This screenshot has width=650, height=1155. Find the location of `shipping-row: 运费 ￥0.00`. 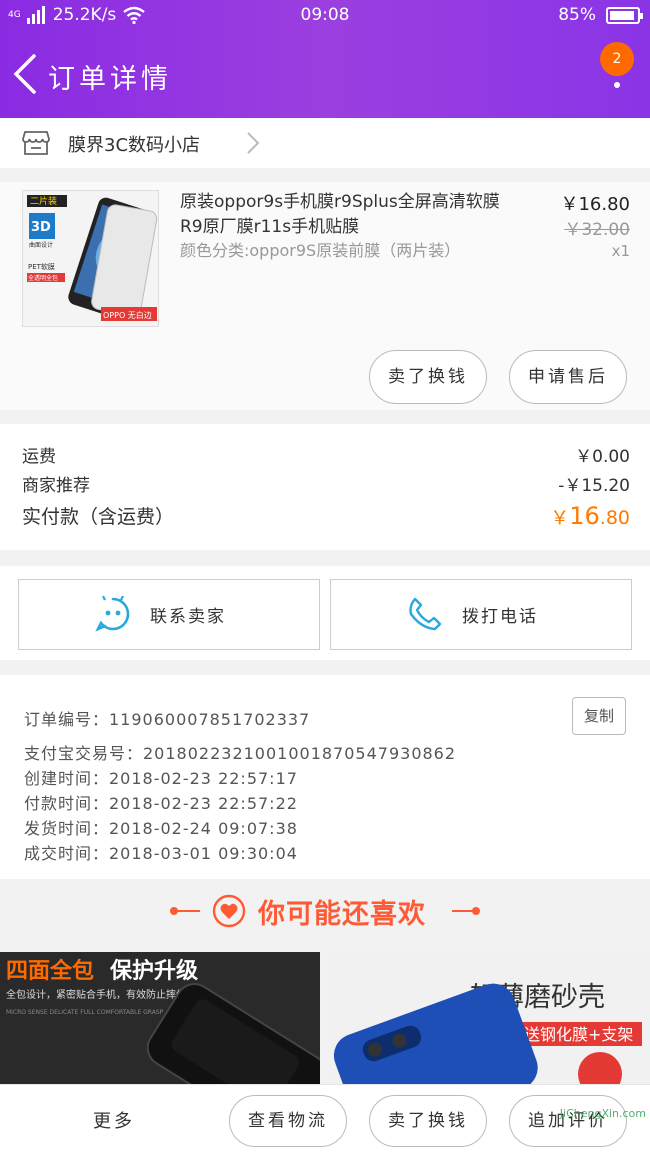

shipping-row: 运费 ￥0.00 is located at coordinates (326, 454).